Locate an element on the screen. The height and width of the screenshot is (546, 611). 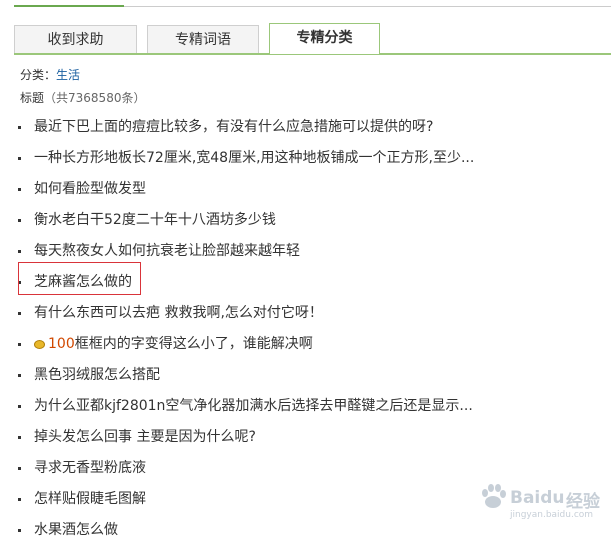
tab-received-help: 收到求助 is located at coordinates (75, 39).